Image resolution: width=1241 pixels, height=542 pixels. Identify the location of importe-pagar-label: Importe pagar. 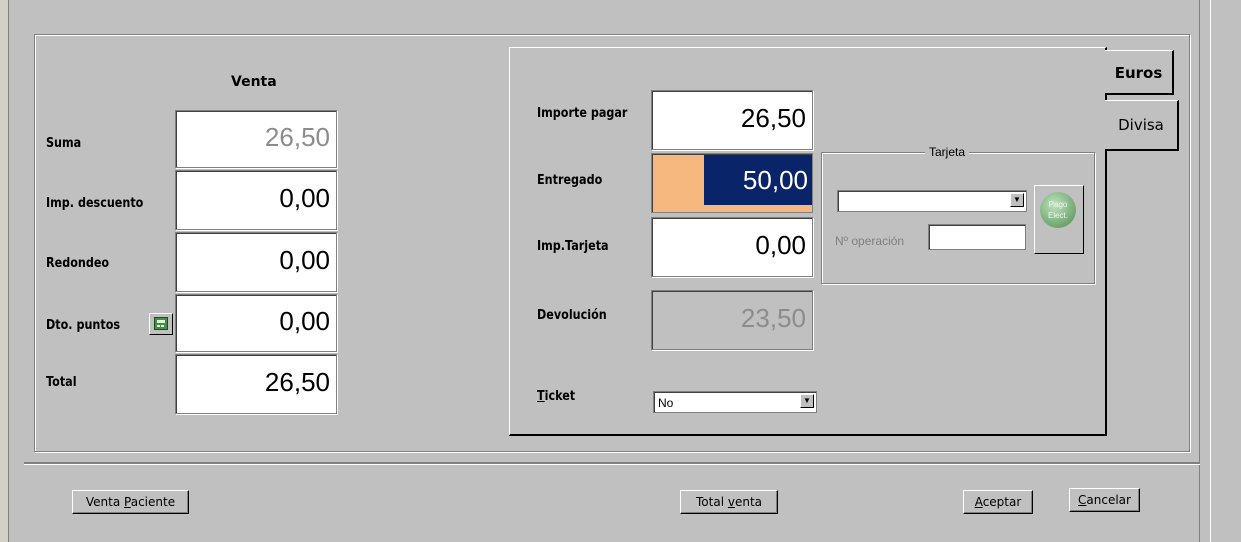
(582, 113).